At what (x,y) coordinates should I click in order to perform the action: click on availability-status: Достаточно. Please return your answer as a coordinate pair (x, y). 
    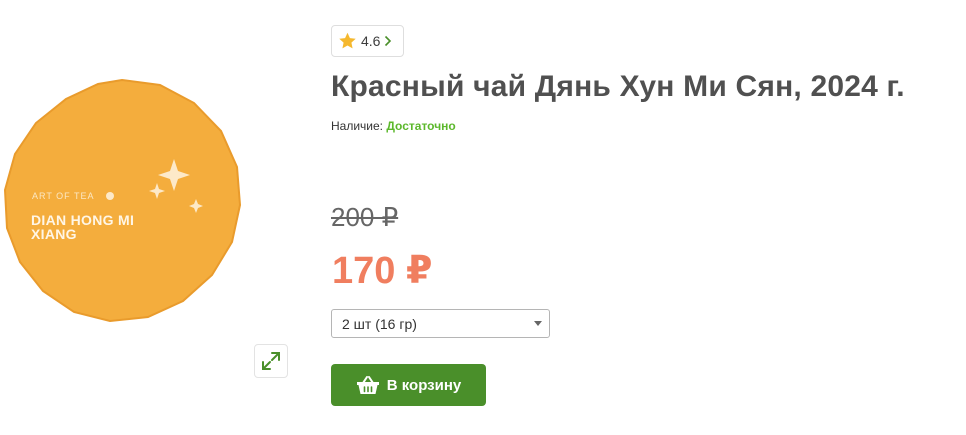
    Looking at the image, I should click on (421, 126).